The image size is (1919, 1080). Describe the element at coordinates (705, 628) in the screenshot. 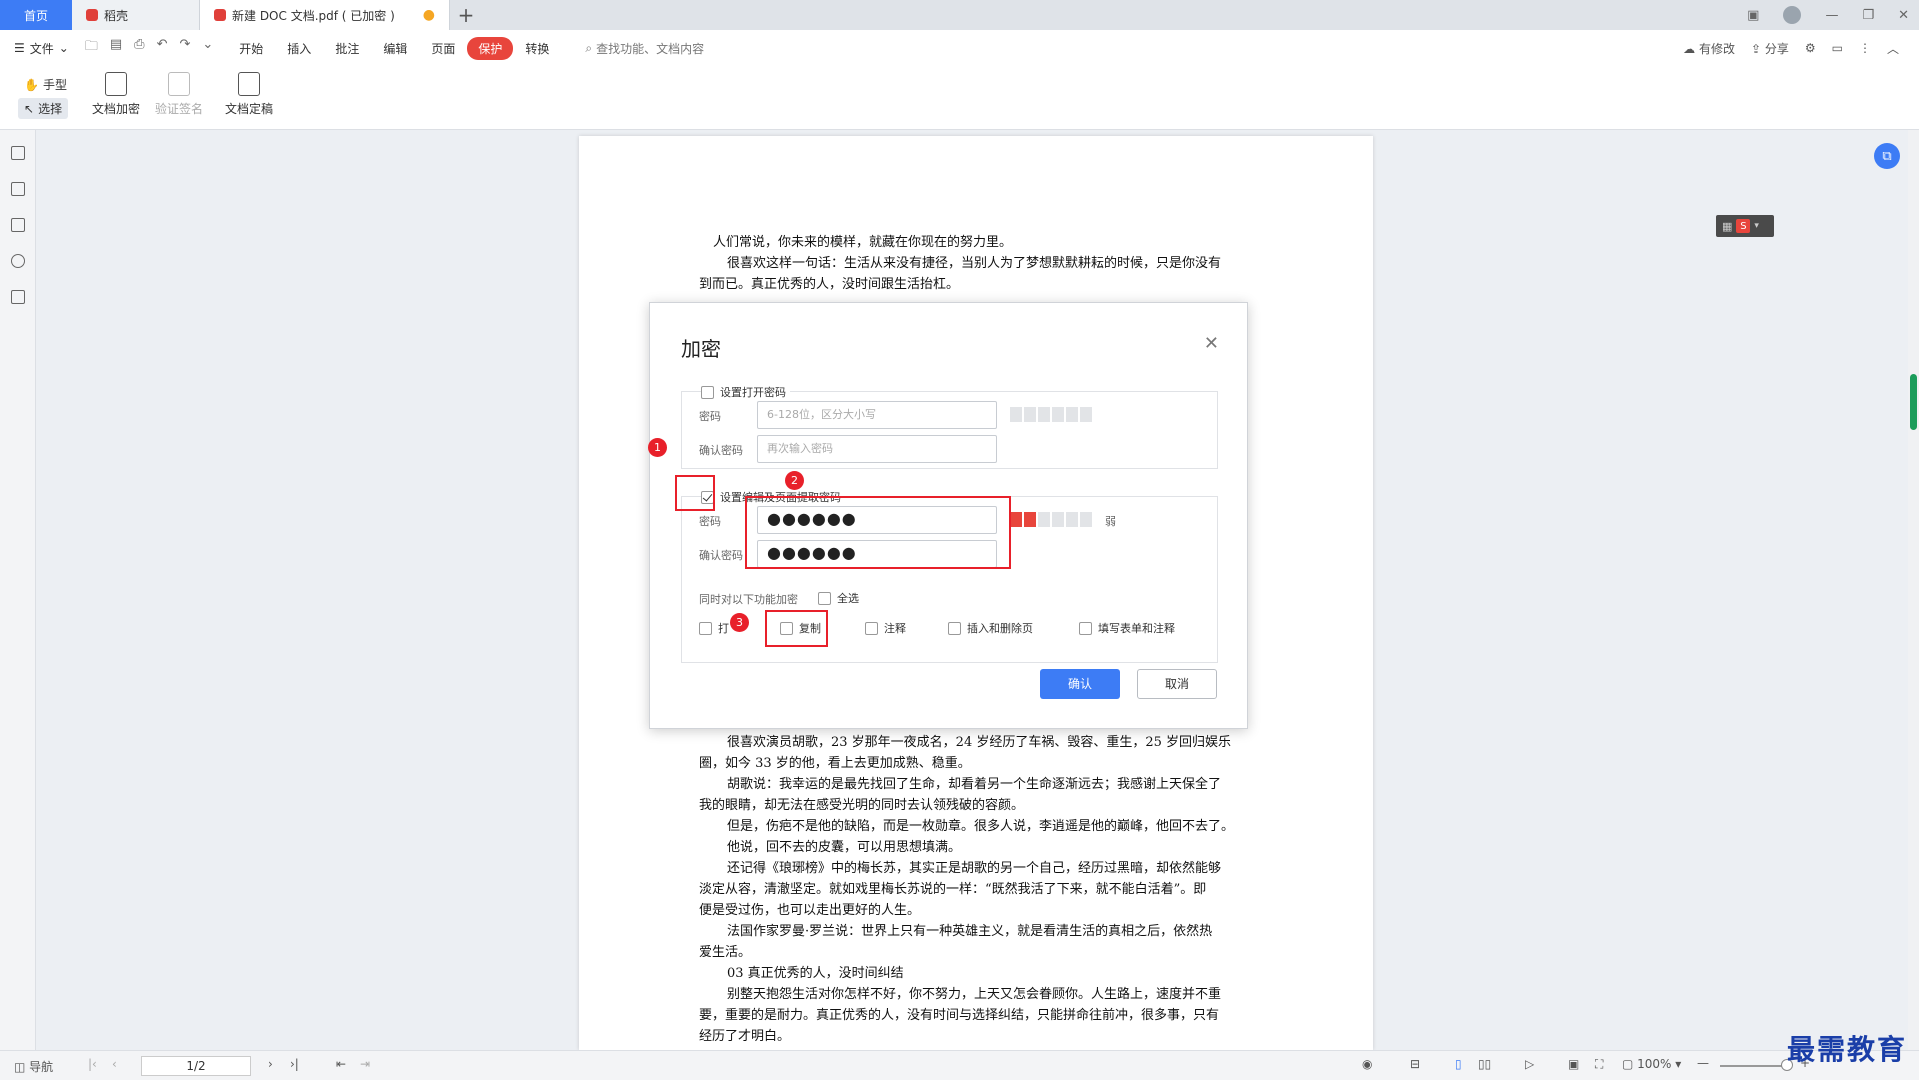

I see `print-checkbox` at that location.